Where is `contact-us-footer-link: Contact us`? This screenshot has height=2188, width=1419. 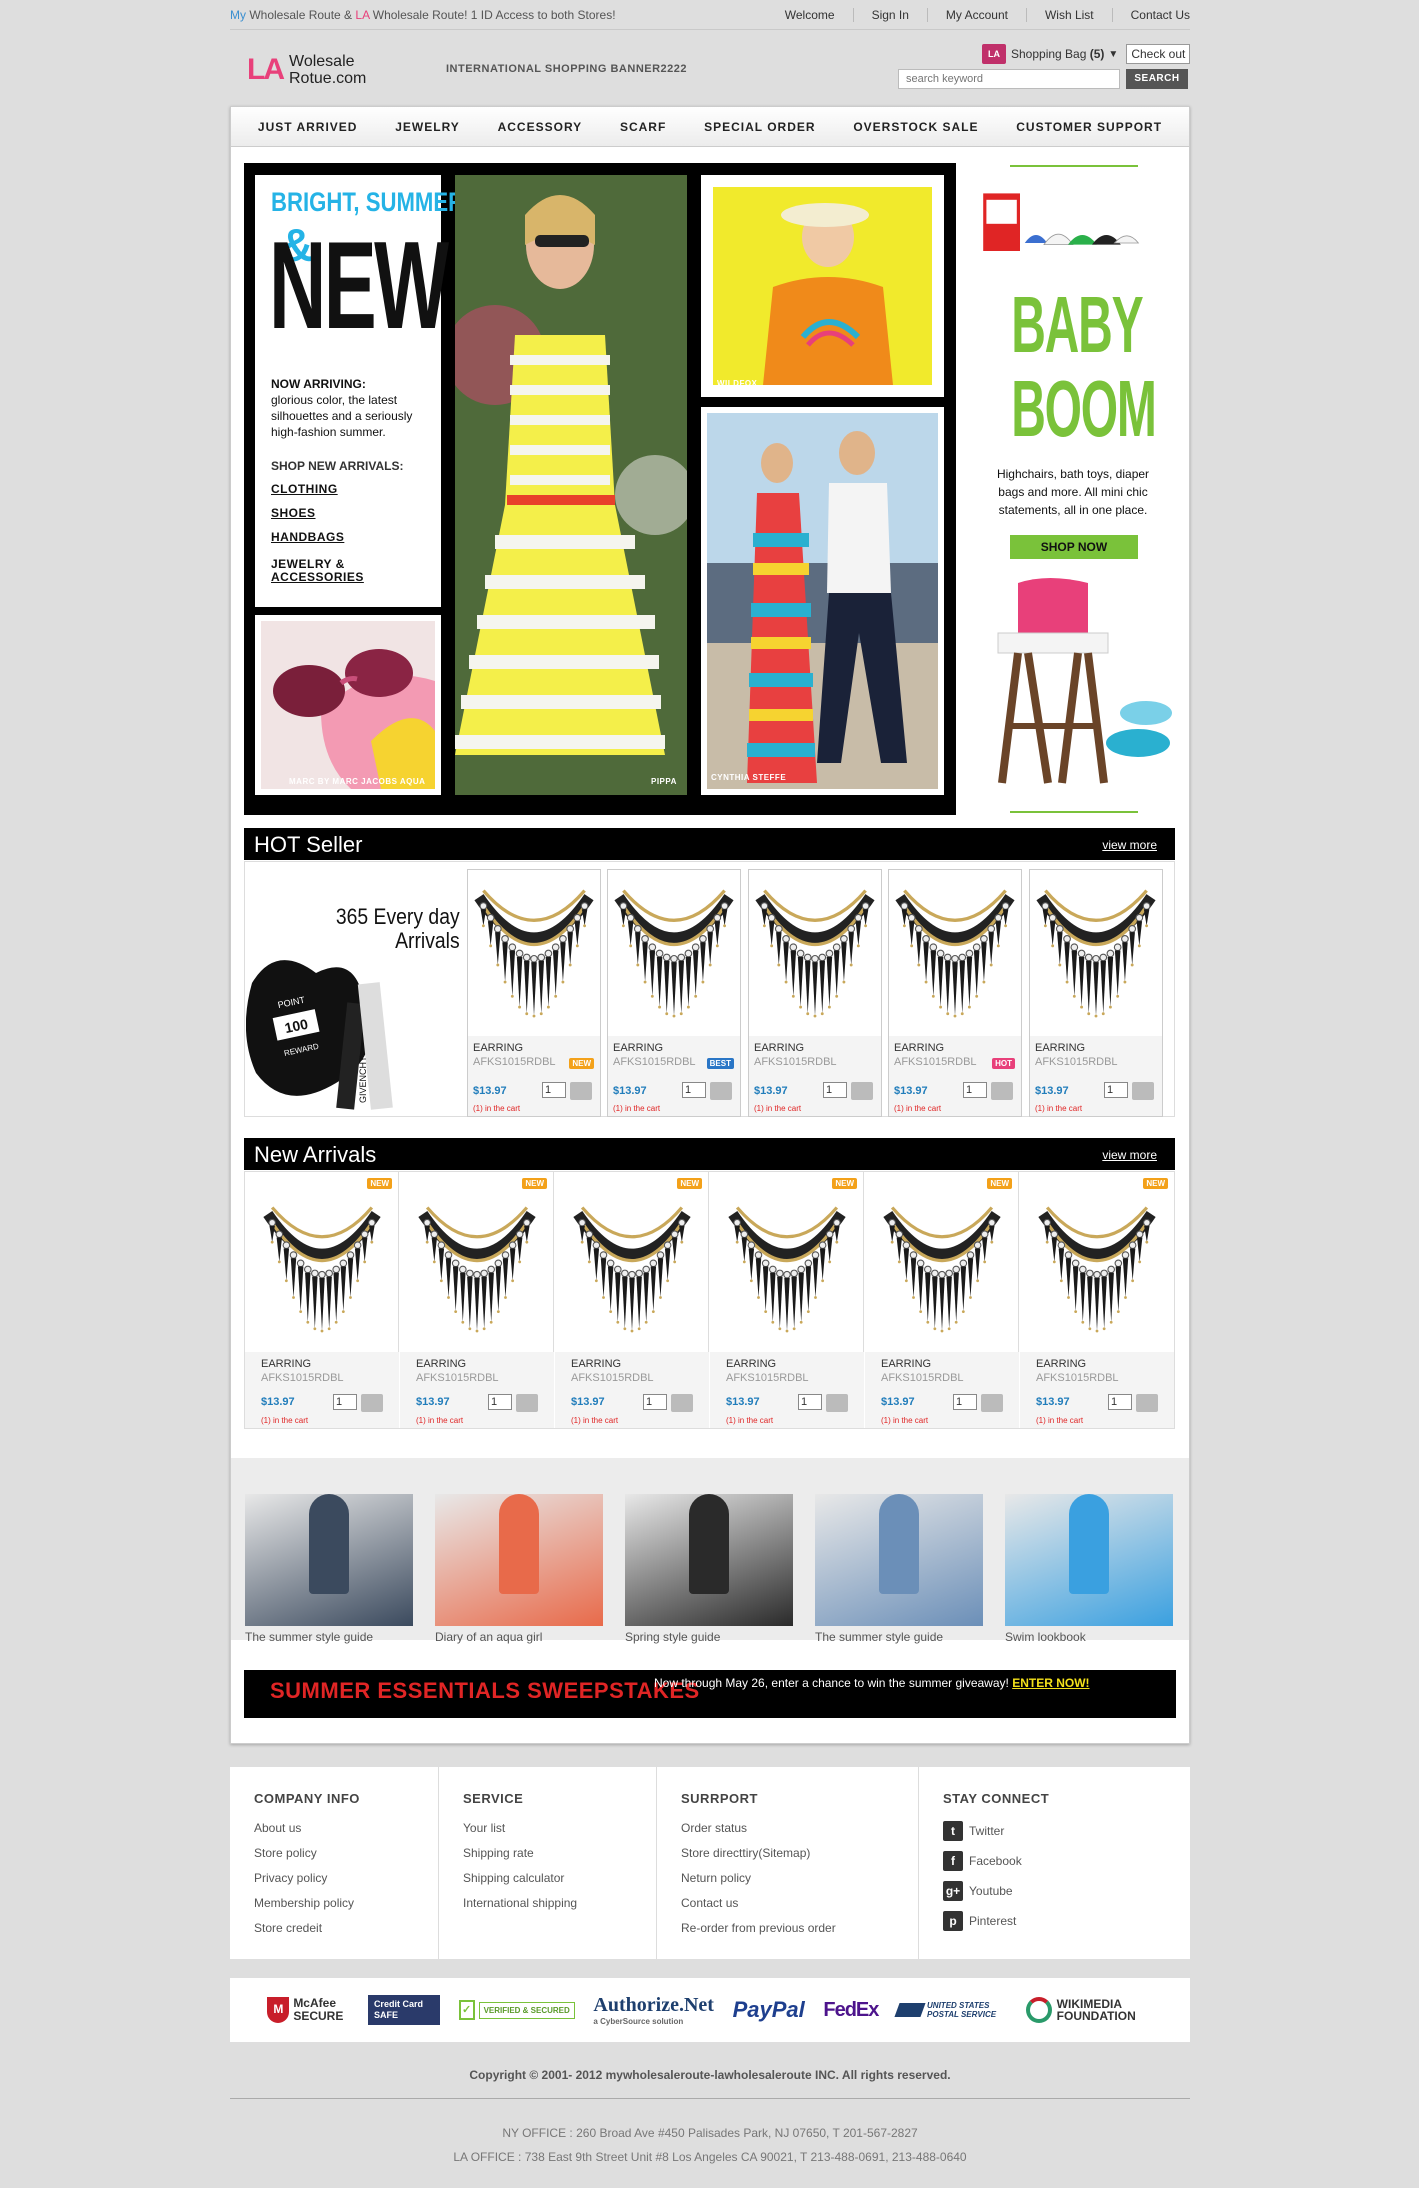 contact-us-footer-link: Contact us is located at coordinates (787, 1903).